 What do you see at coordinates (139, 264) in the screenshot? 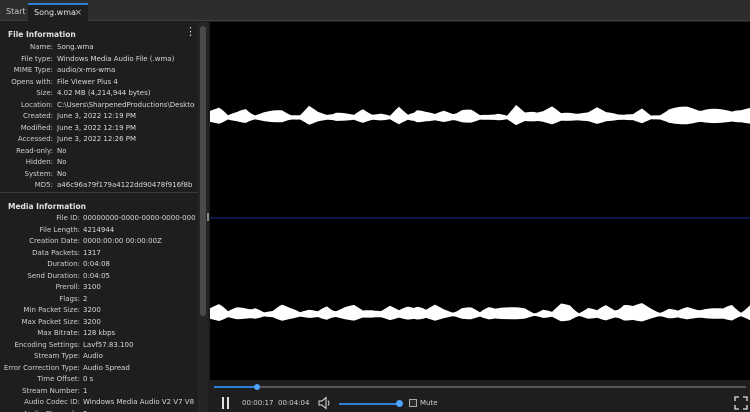
I see `info-row-value: 0:04:08` at bounding box center [139, 264].